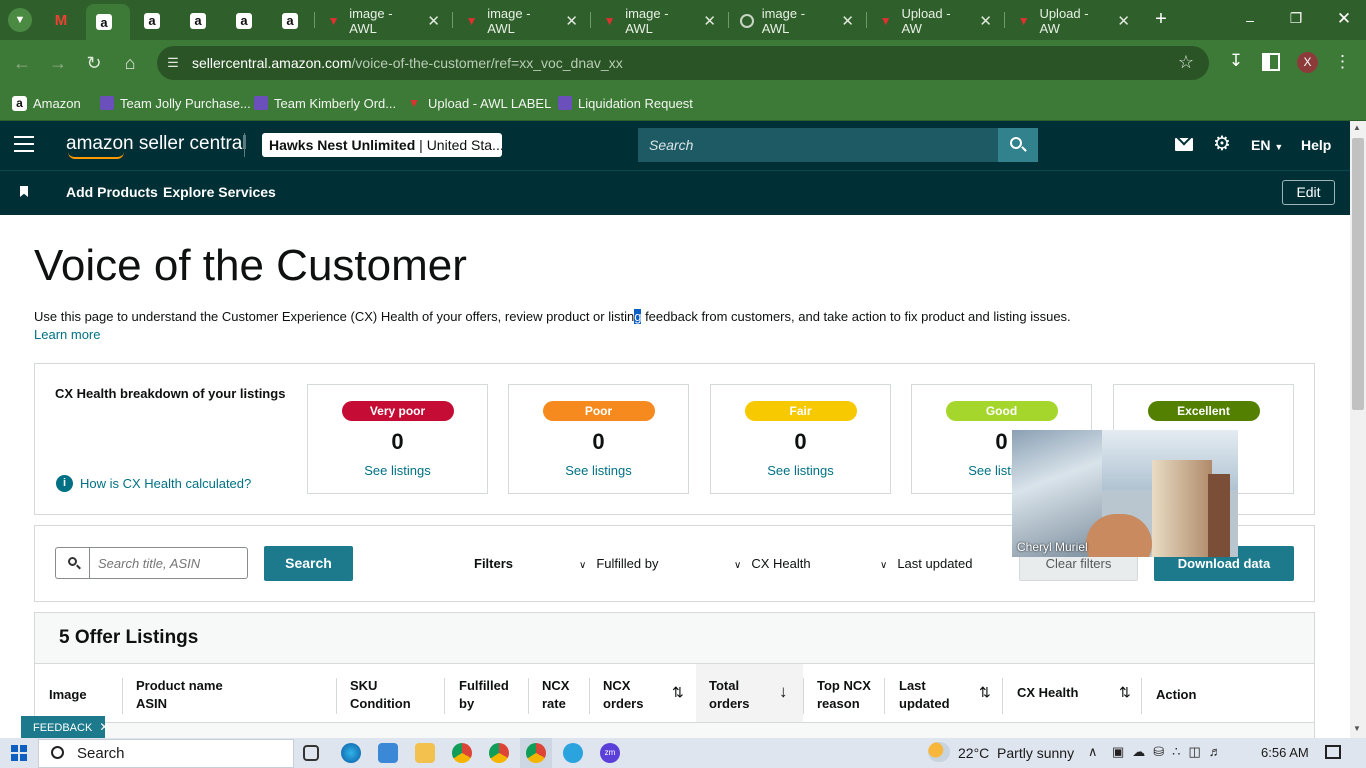  What do you see at coordinates (94, 63) in the screenshot?
I see `reload-icon: ↻` at bounding box center [94, 63].